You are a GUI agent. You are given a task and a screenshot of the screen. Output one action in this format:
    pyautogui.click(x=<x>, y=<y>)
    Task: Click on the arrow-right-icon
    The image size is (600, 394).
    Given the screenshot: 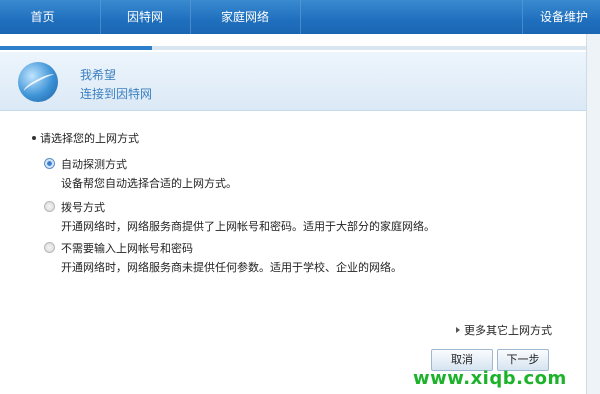 What is the action you would take?
    pyautogui.click(x=458, y=330)
    